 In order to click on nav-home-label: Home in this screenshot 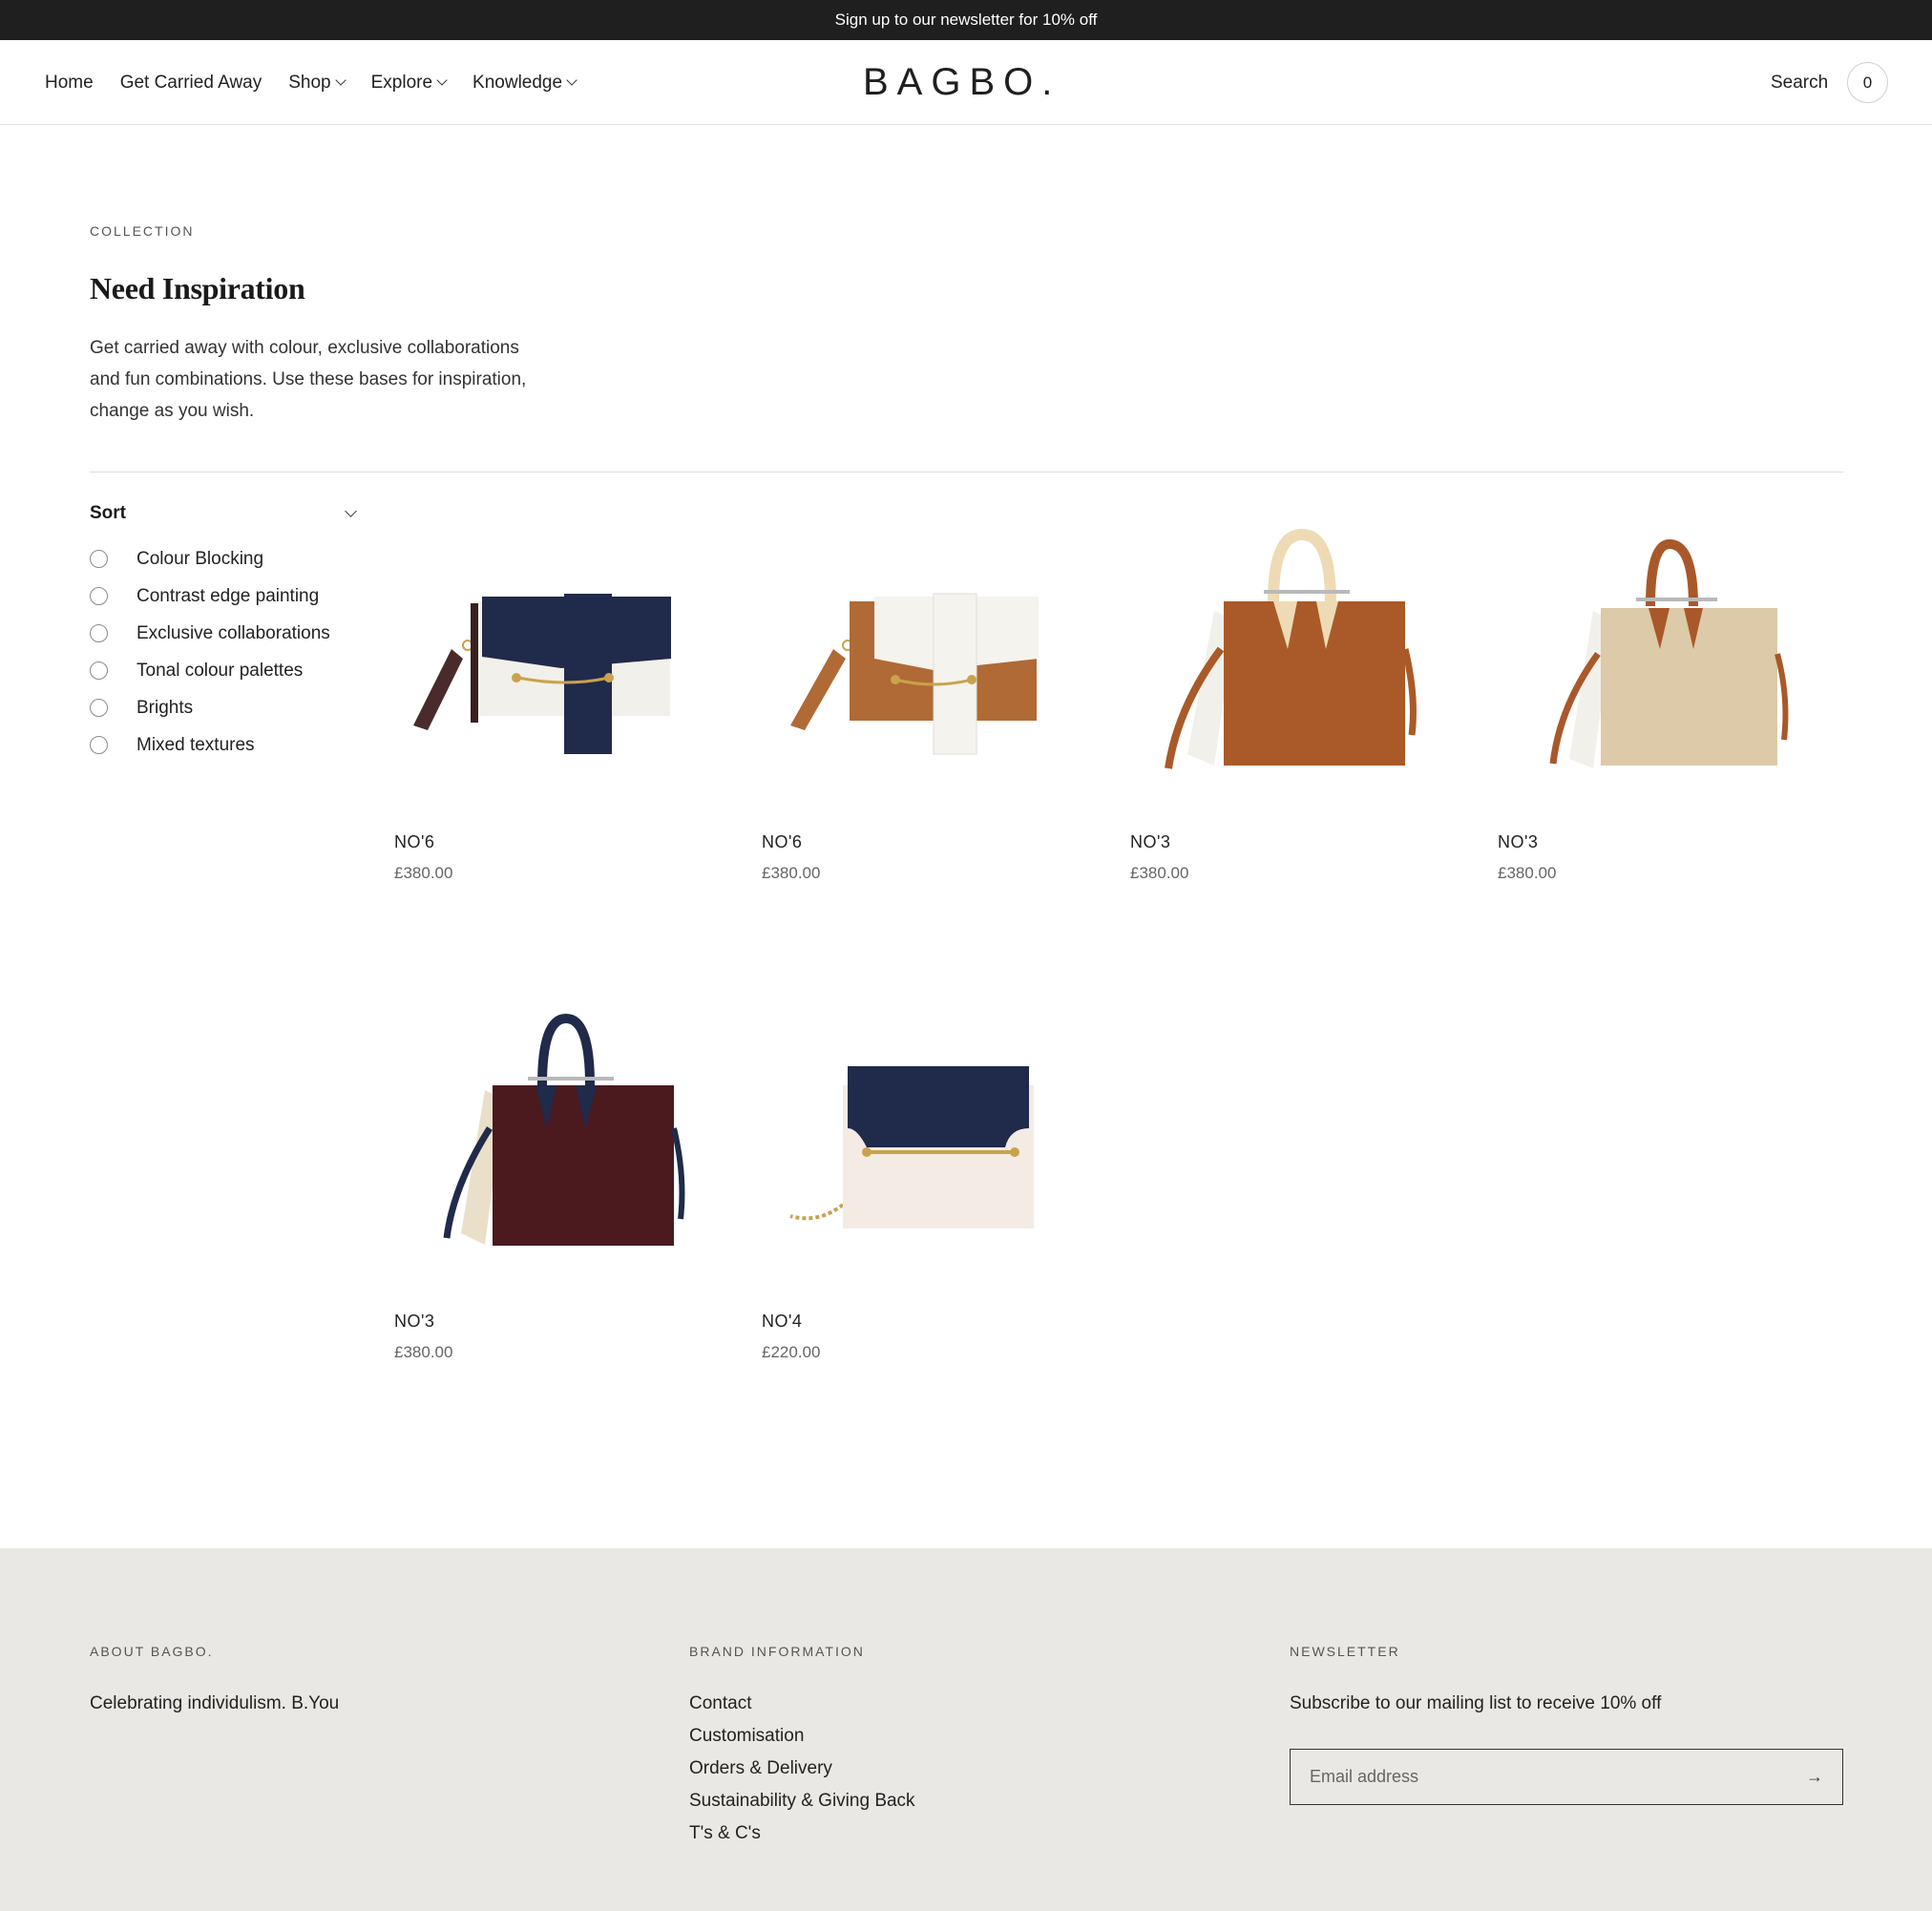, I will do `click(69, 82)`.